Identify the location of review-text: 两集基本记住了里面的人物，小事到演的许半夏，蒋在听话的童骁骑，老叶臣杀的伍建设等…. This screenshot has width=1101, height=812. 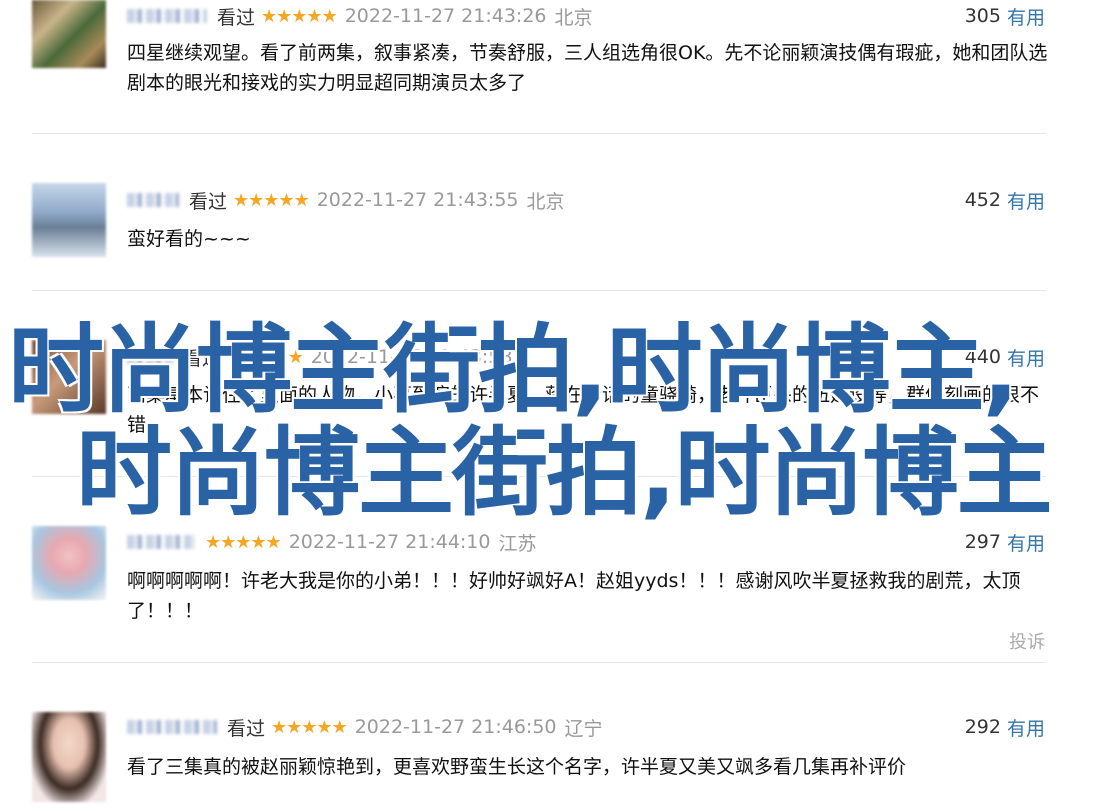
(583, 410).